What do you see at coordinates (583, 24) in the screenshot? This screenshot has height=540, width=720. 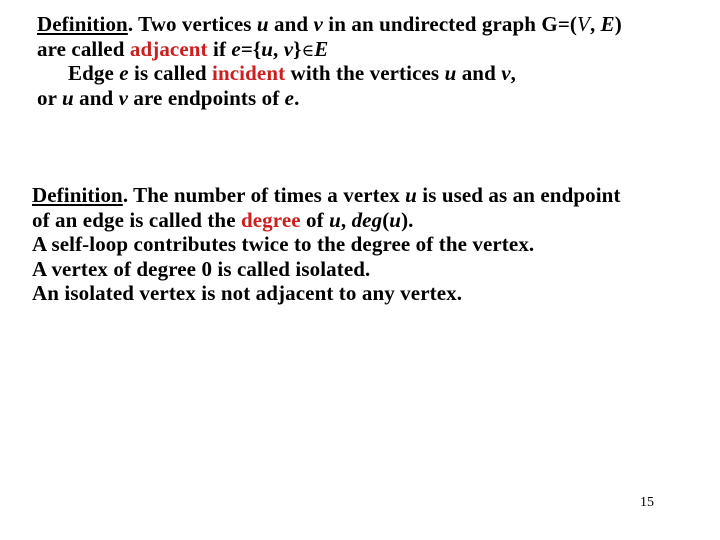 I see `var-V: V` at bounding box center [583, 24].